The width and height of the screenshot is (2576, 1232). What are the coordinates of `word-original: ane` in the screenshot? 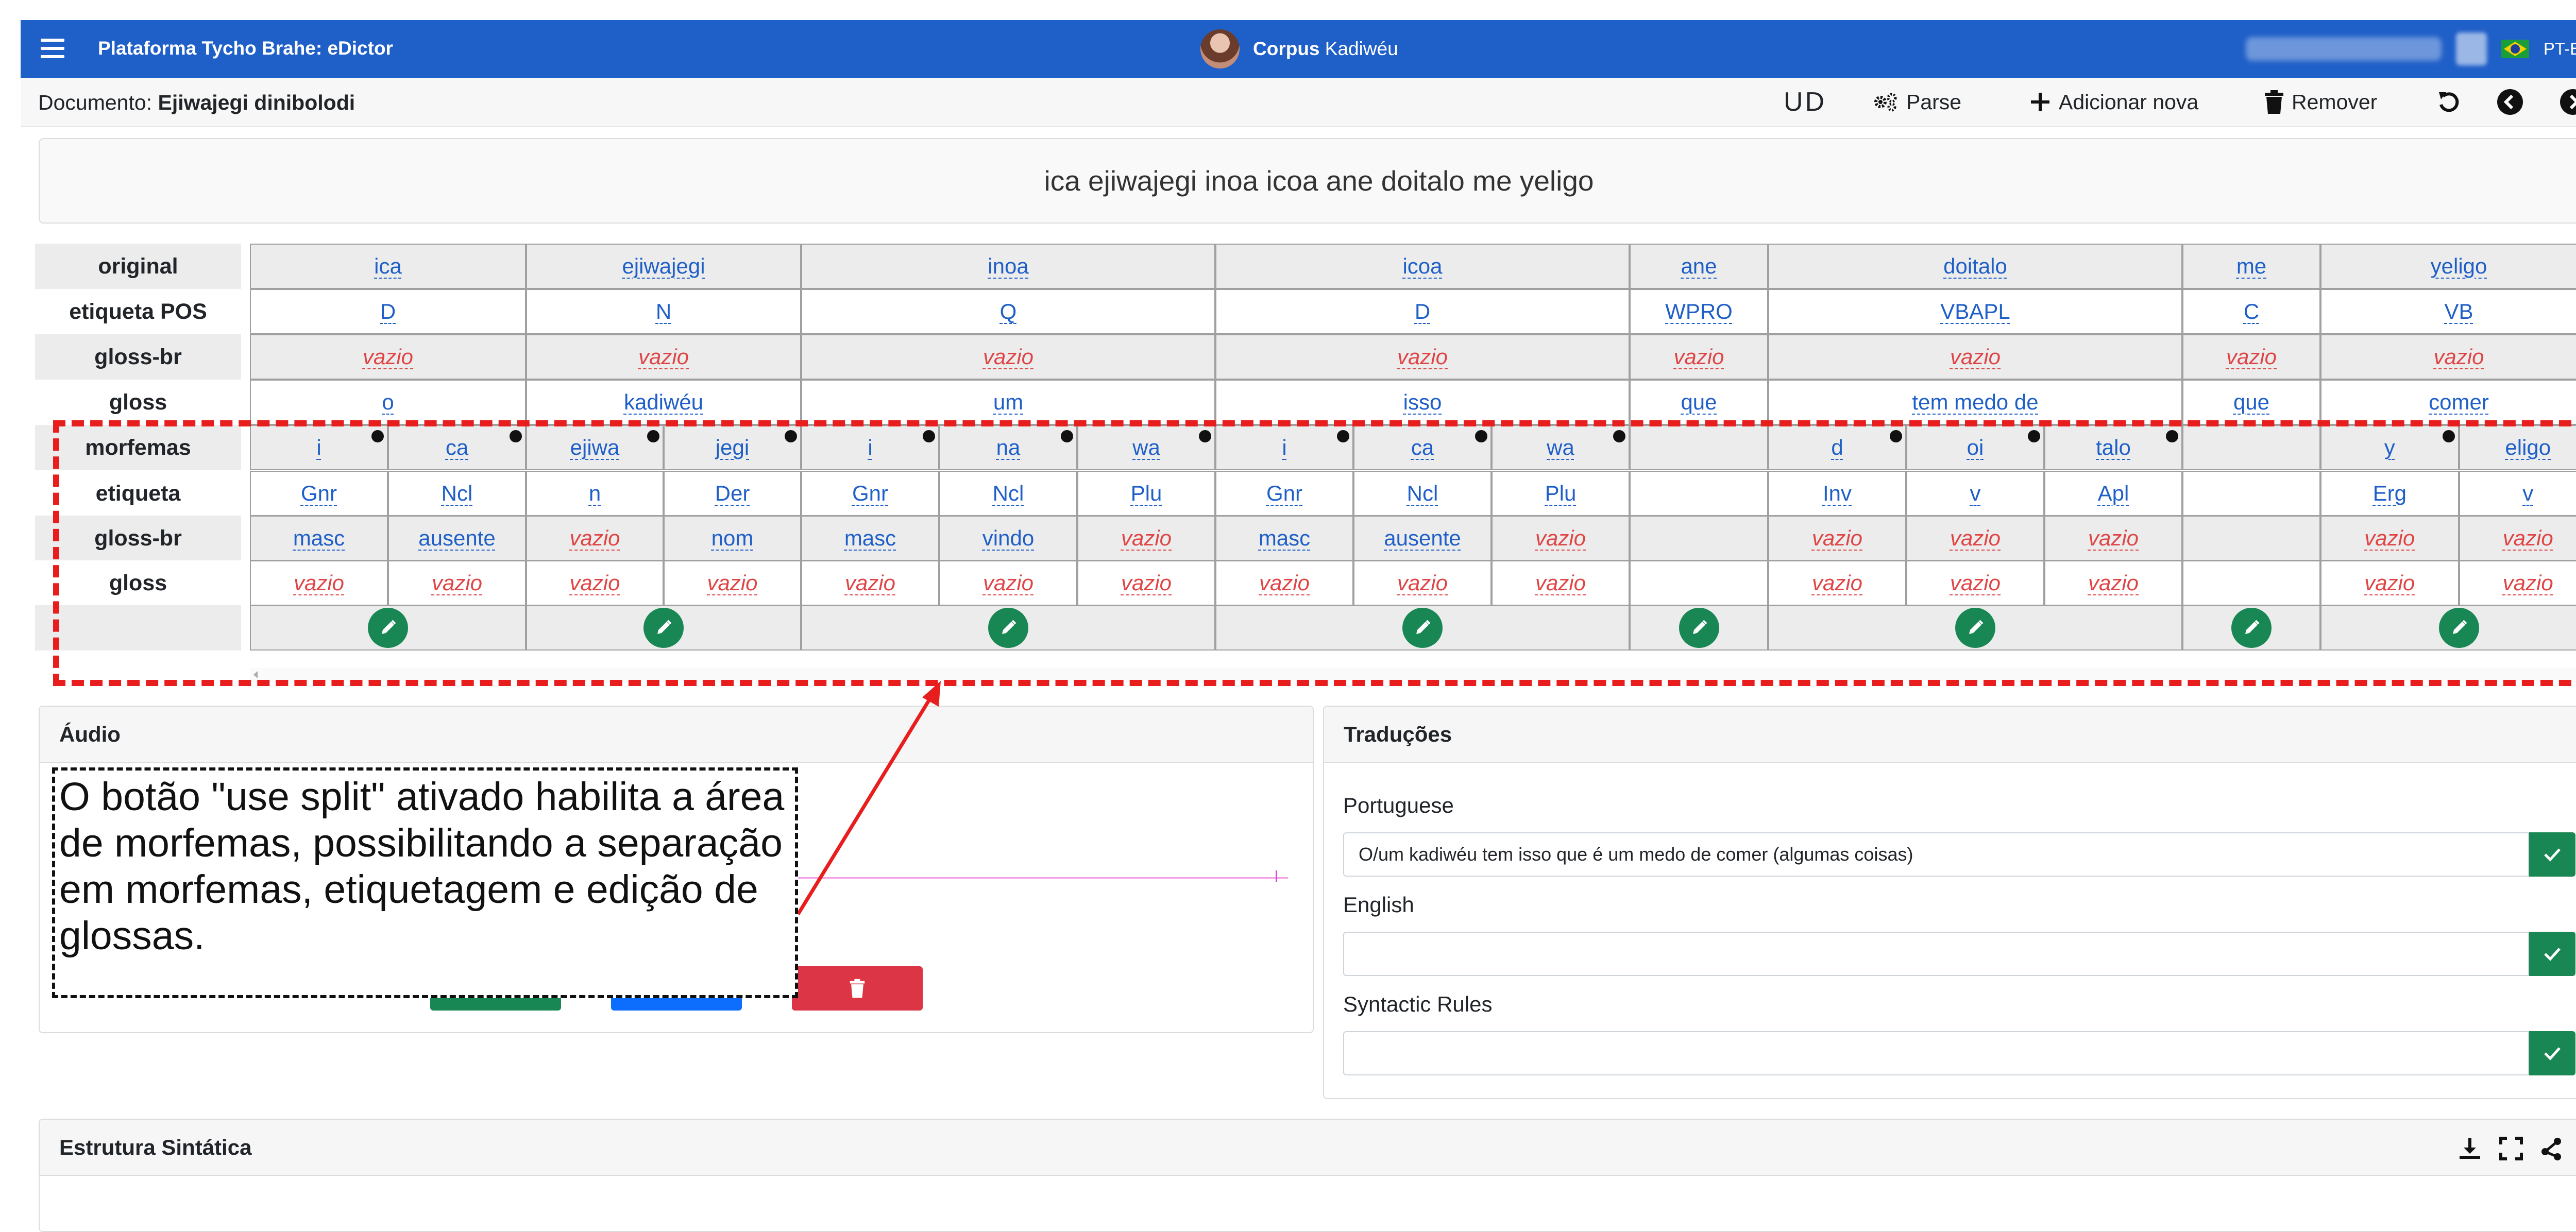 It's located at (1699, 266).